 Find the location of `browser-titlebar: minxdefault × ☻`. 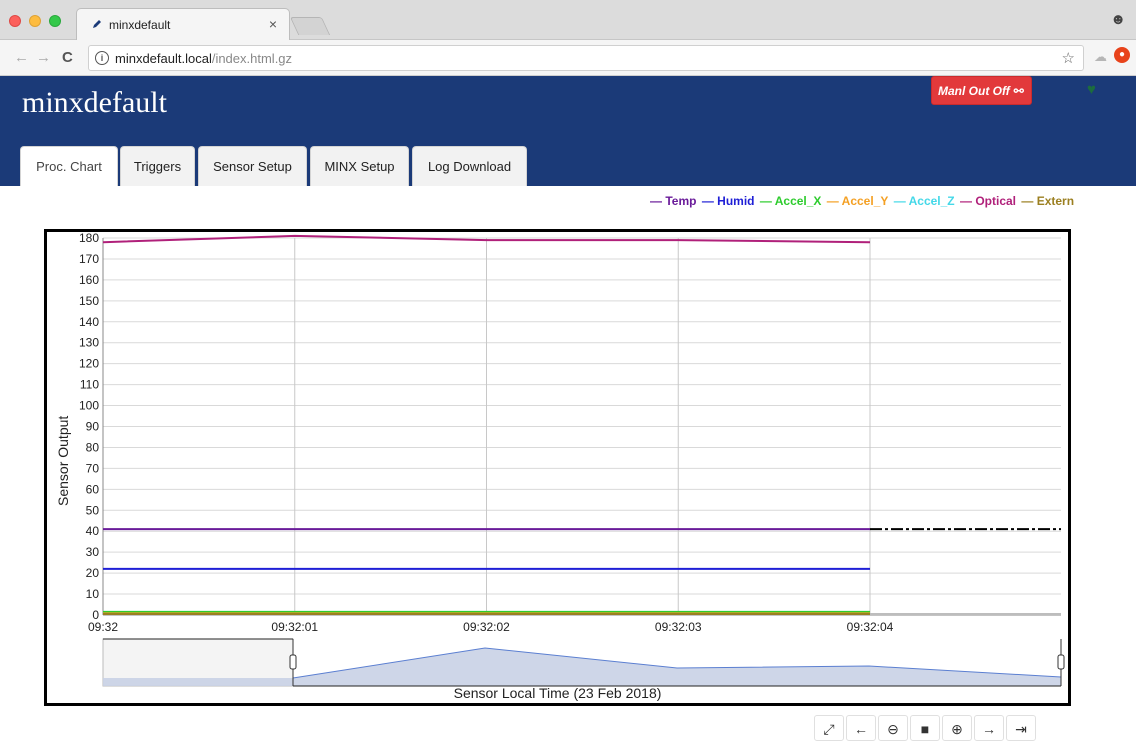

browser-titlebar: minxdefault × ☻ is located at coordinates (568, 20).